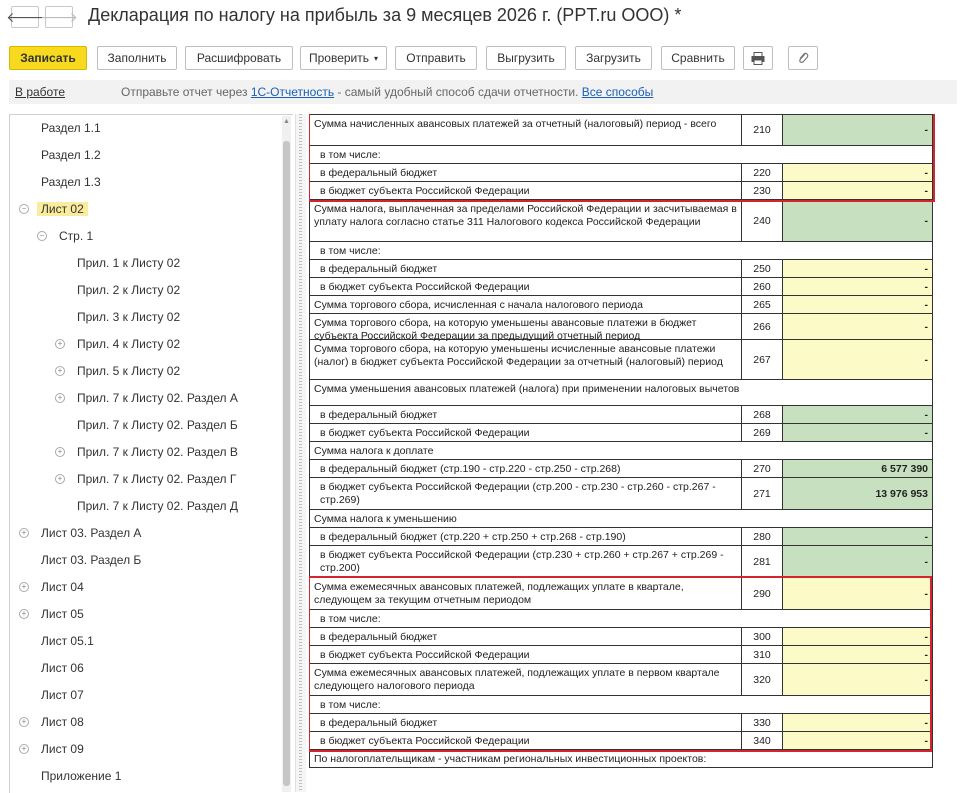  Describe the element at coordinates (71, 155) in the screenshot. I see `tree-item: Раздел 1.2` at that location.